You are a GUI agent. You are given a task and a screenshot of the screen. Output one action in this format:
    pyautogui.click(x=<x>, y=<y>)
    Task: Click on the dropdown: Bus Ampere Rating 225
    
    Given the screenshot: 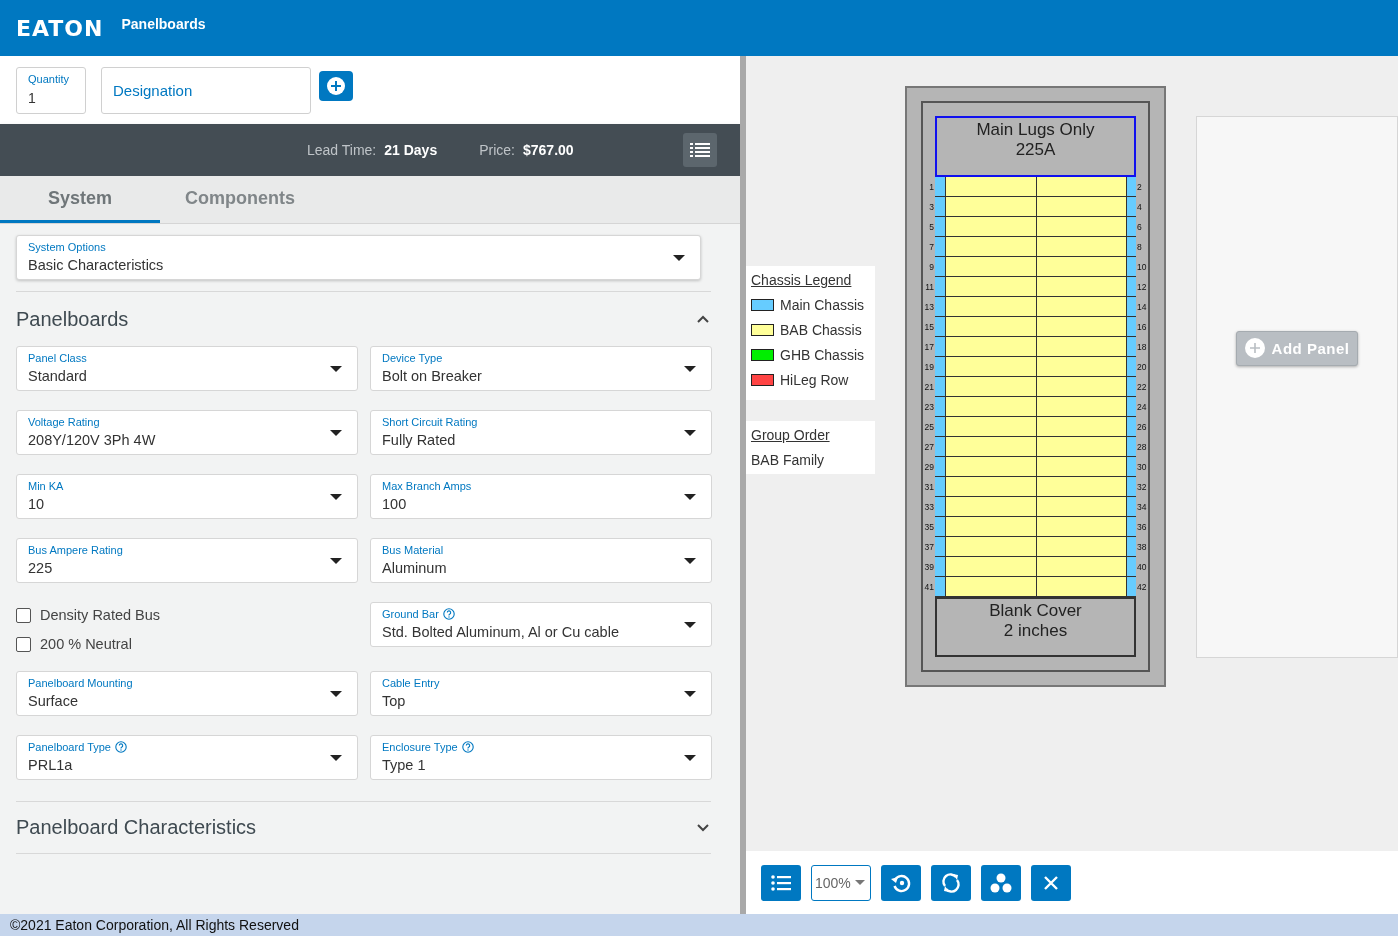 What is the action you would take?
    pyautogui.click(x=187, y=560)
    